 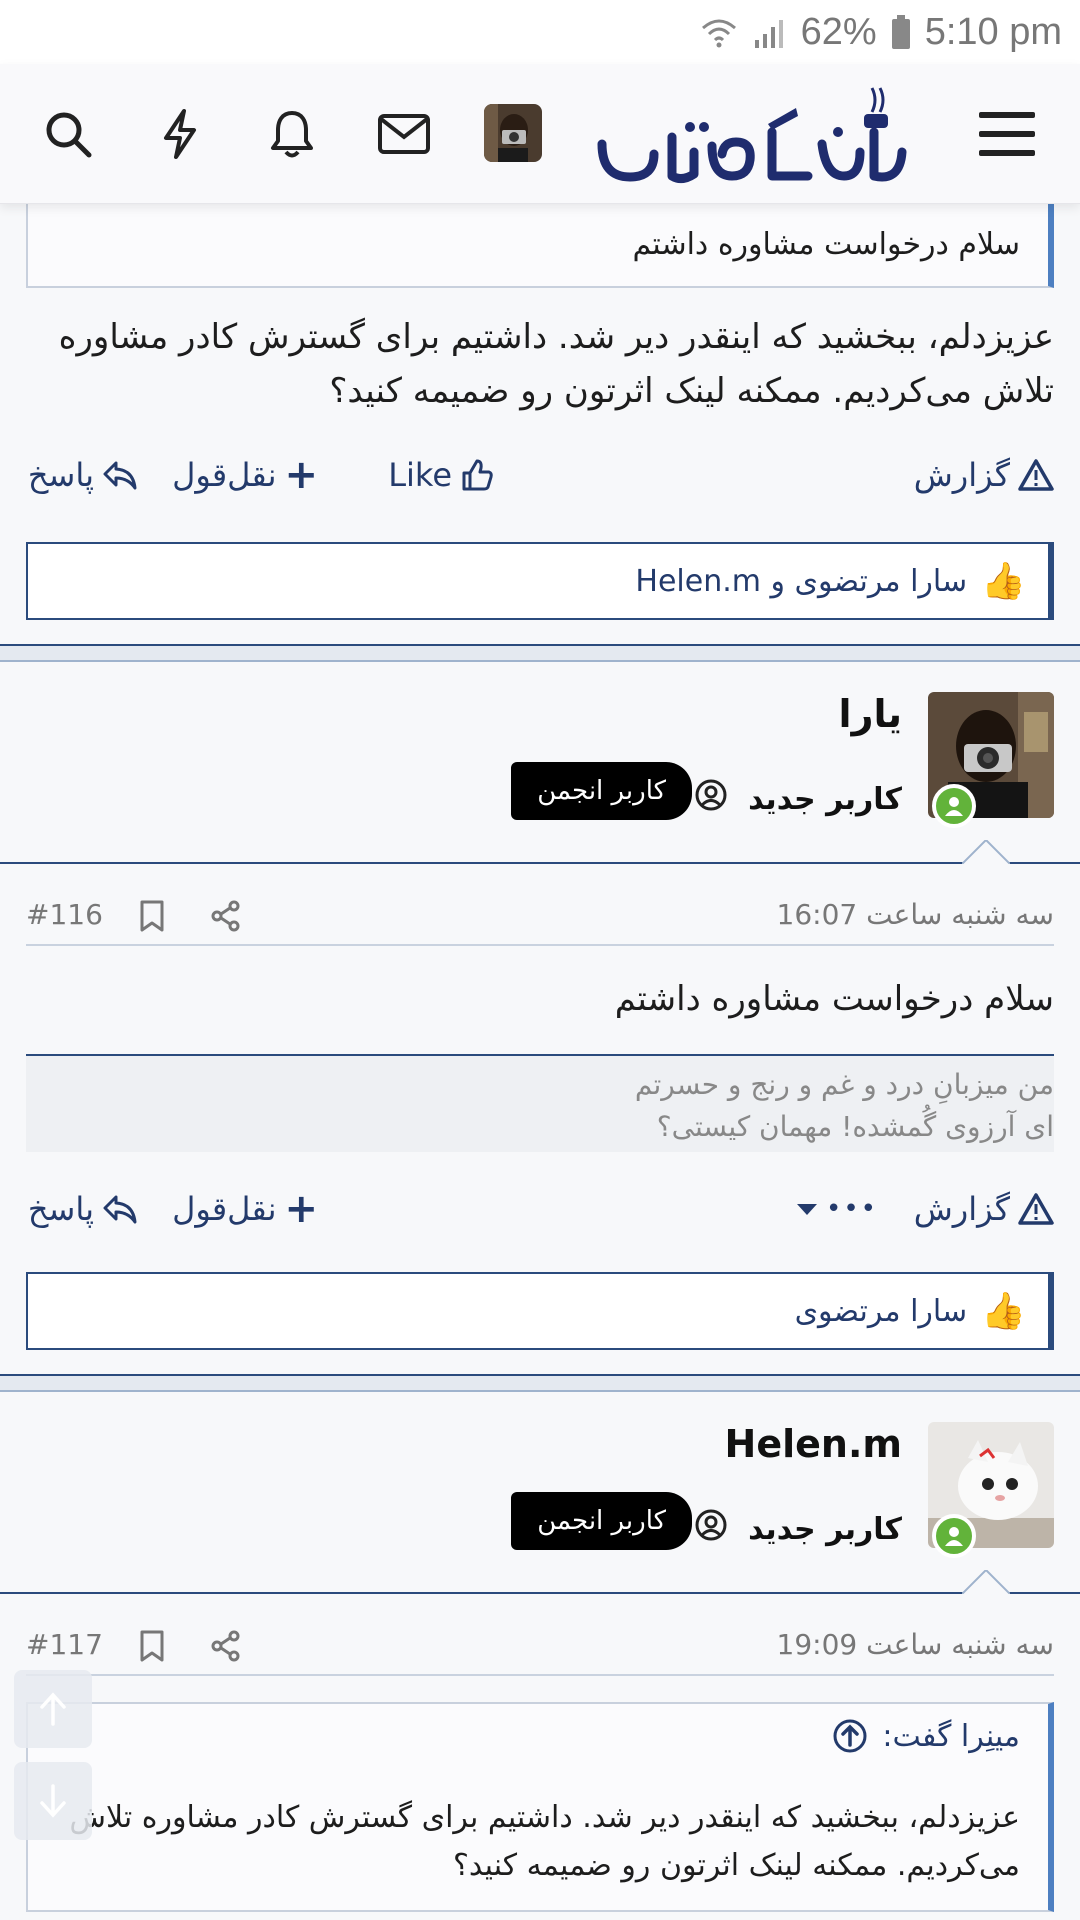 I want to click on top-nav-bar, so click(x=540, y=134).